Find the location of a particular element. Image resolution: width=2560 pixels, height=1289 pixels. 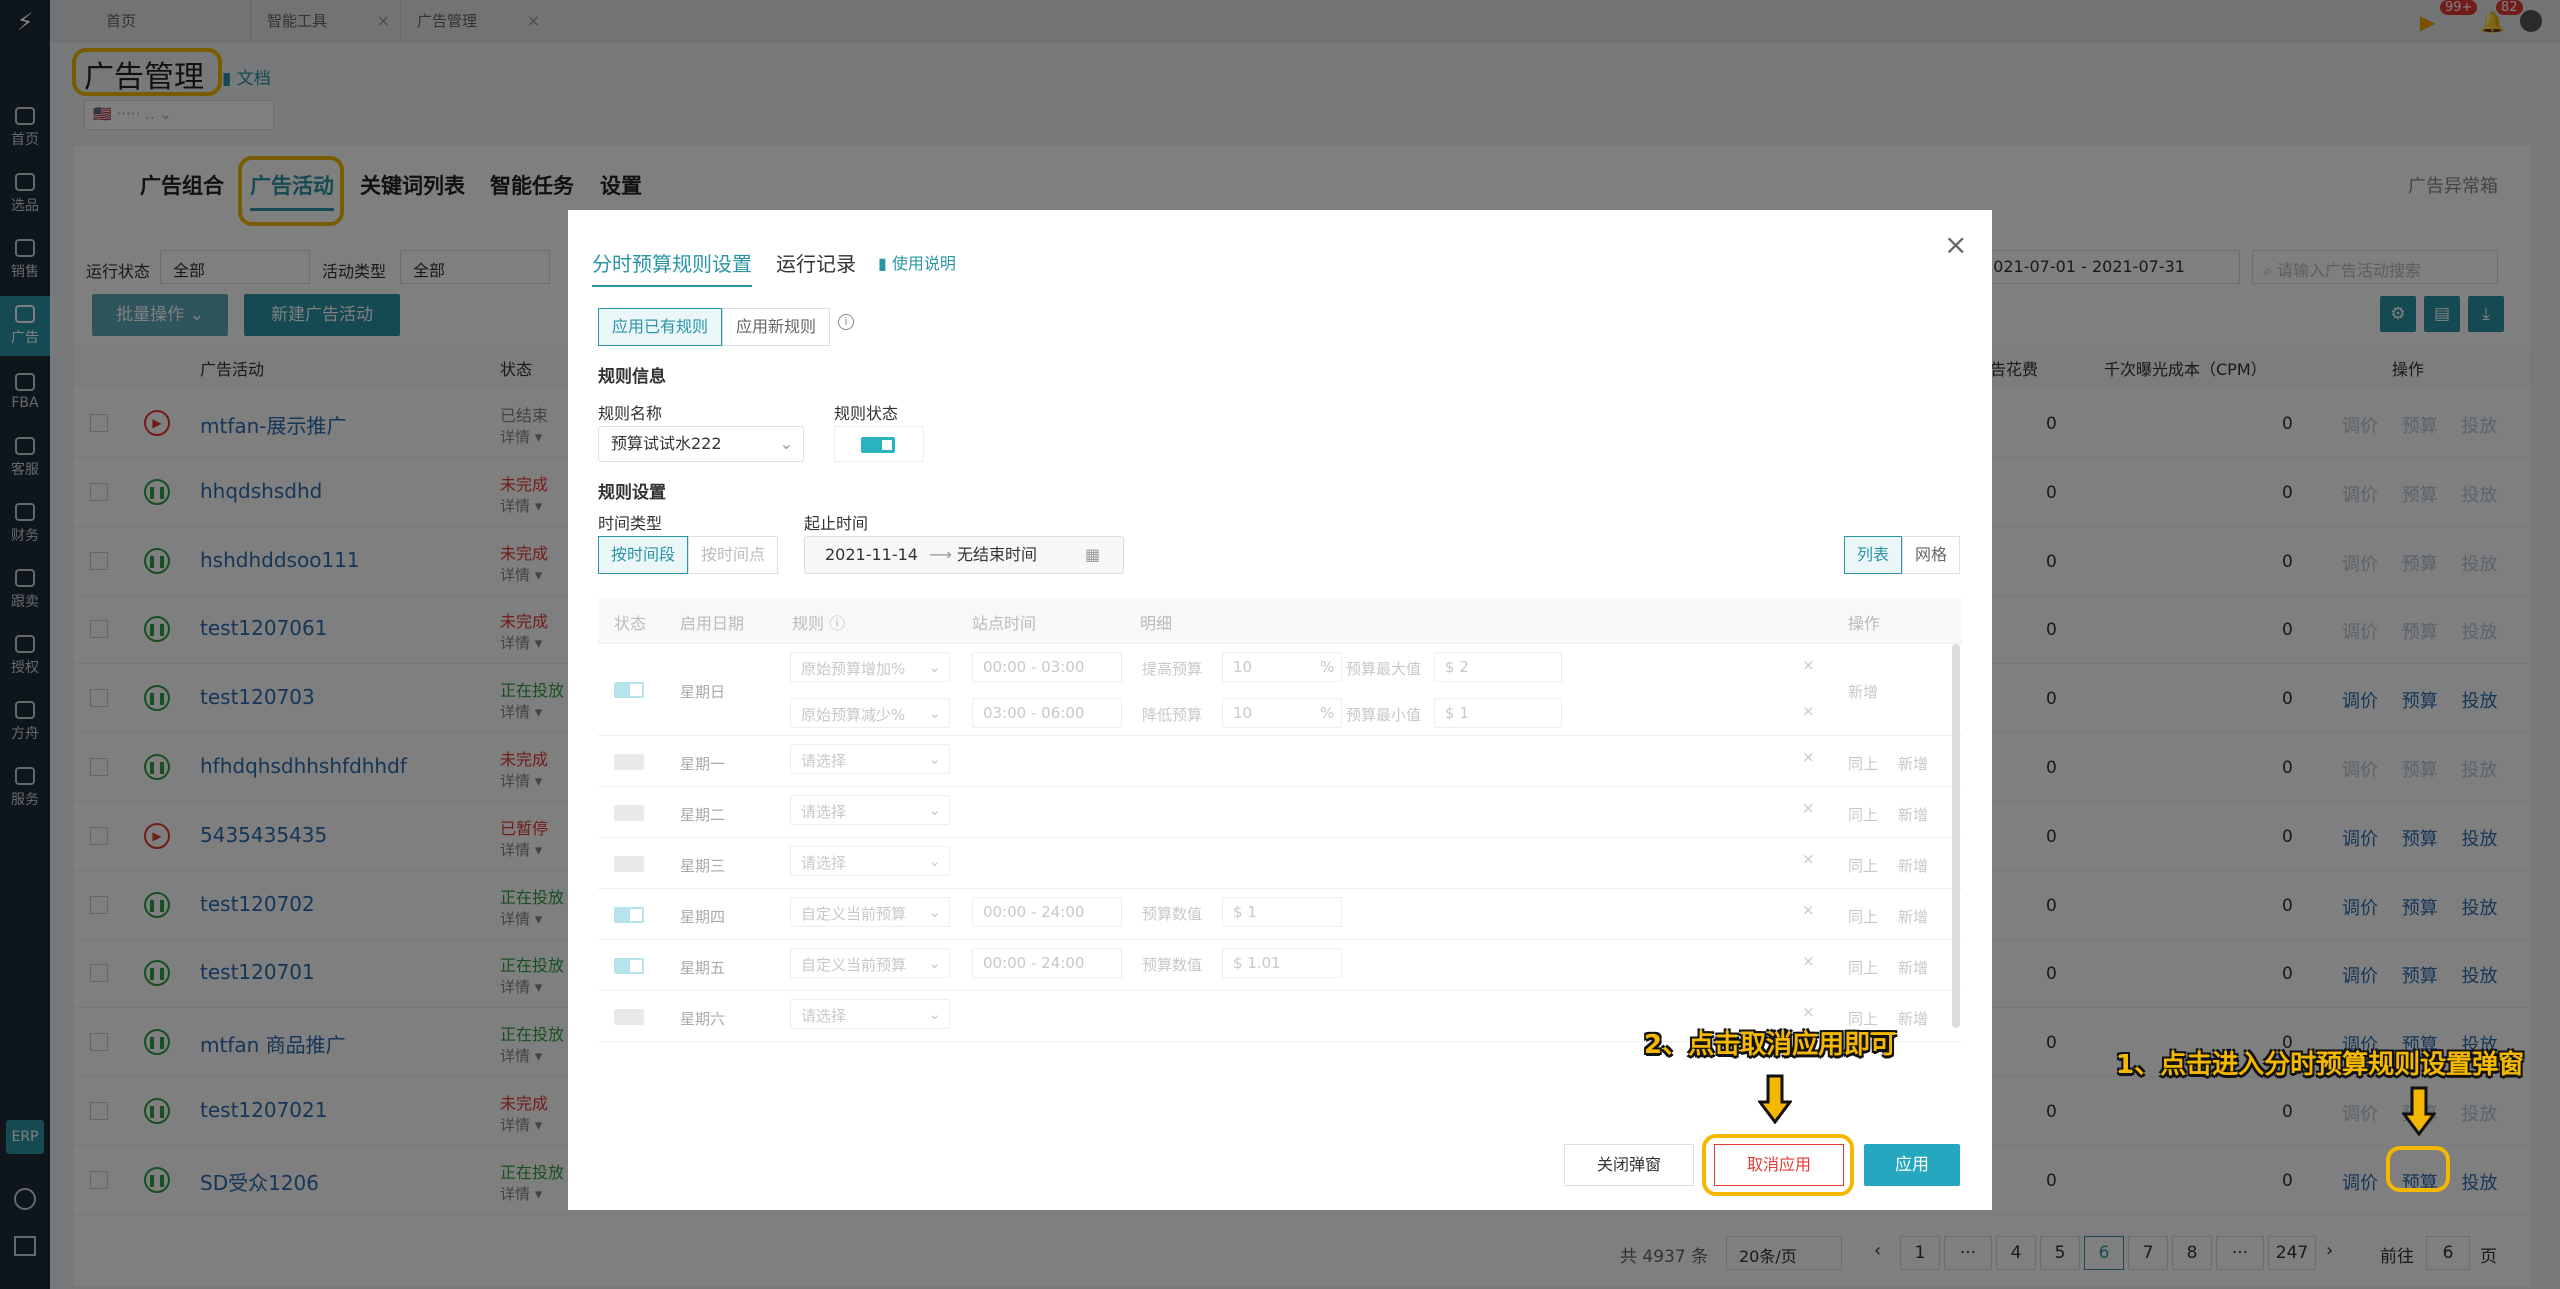

detail-input: $ 1.01 is located at coordinates (1282, 963).